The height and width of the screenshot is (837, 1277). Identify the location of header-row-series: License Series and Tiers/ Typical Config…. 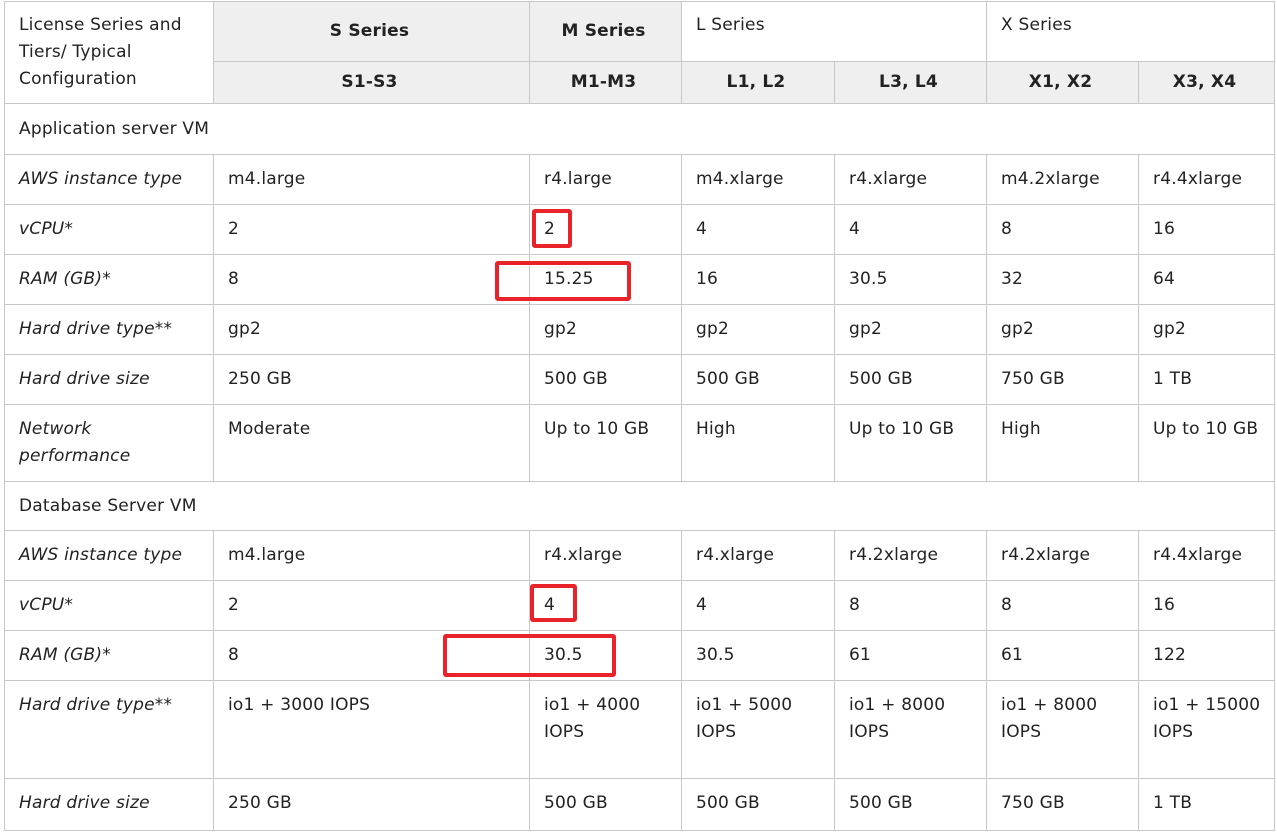
(640, 52).